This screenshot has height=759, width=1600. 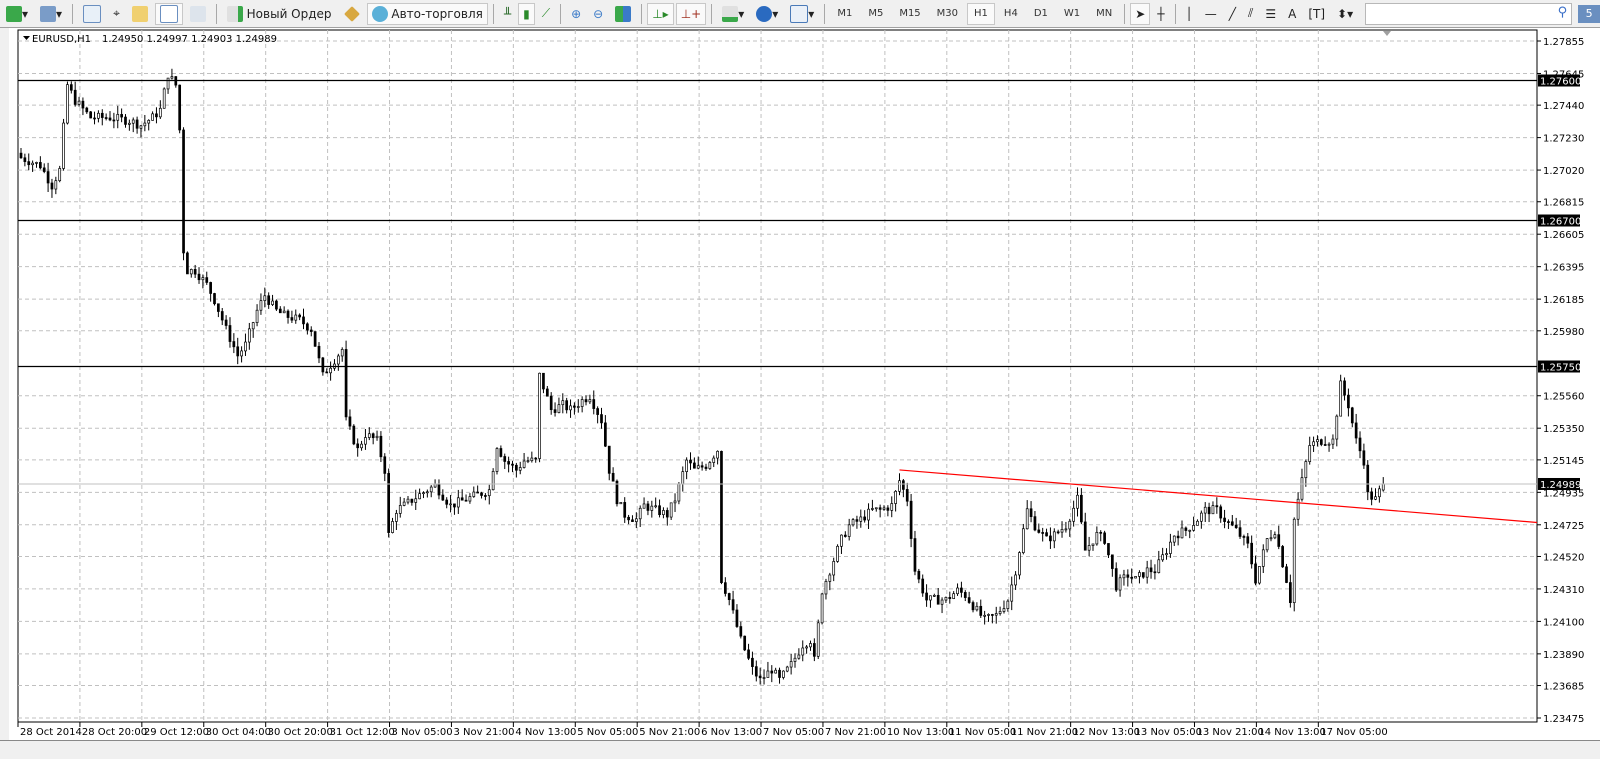 What do you see at coordinates (1011, 14) in the screenshot?
I see `timeframe-h4: H4` at bounding box center [1011, 14].